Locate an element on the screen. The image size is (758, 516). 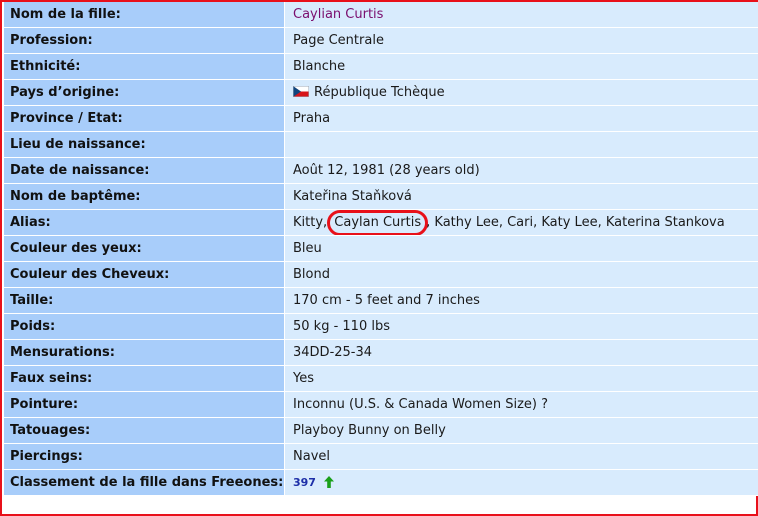
tattoos-label: Tatouages: is located at coordinates (144, 431).